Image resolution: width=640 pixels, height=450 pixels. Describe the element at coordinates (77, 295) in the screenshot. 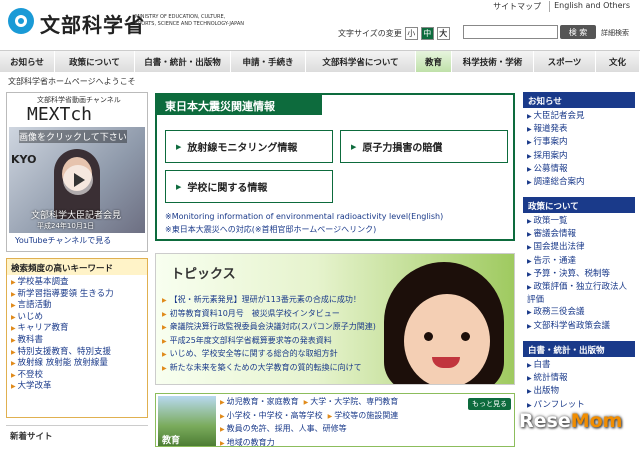

I see `keyword-link: 新学習指導要領 生きる力` at that location.